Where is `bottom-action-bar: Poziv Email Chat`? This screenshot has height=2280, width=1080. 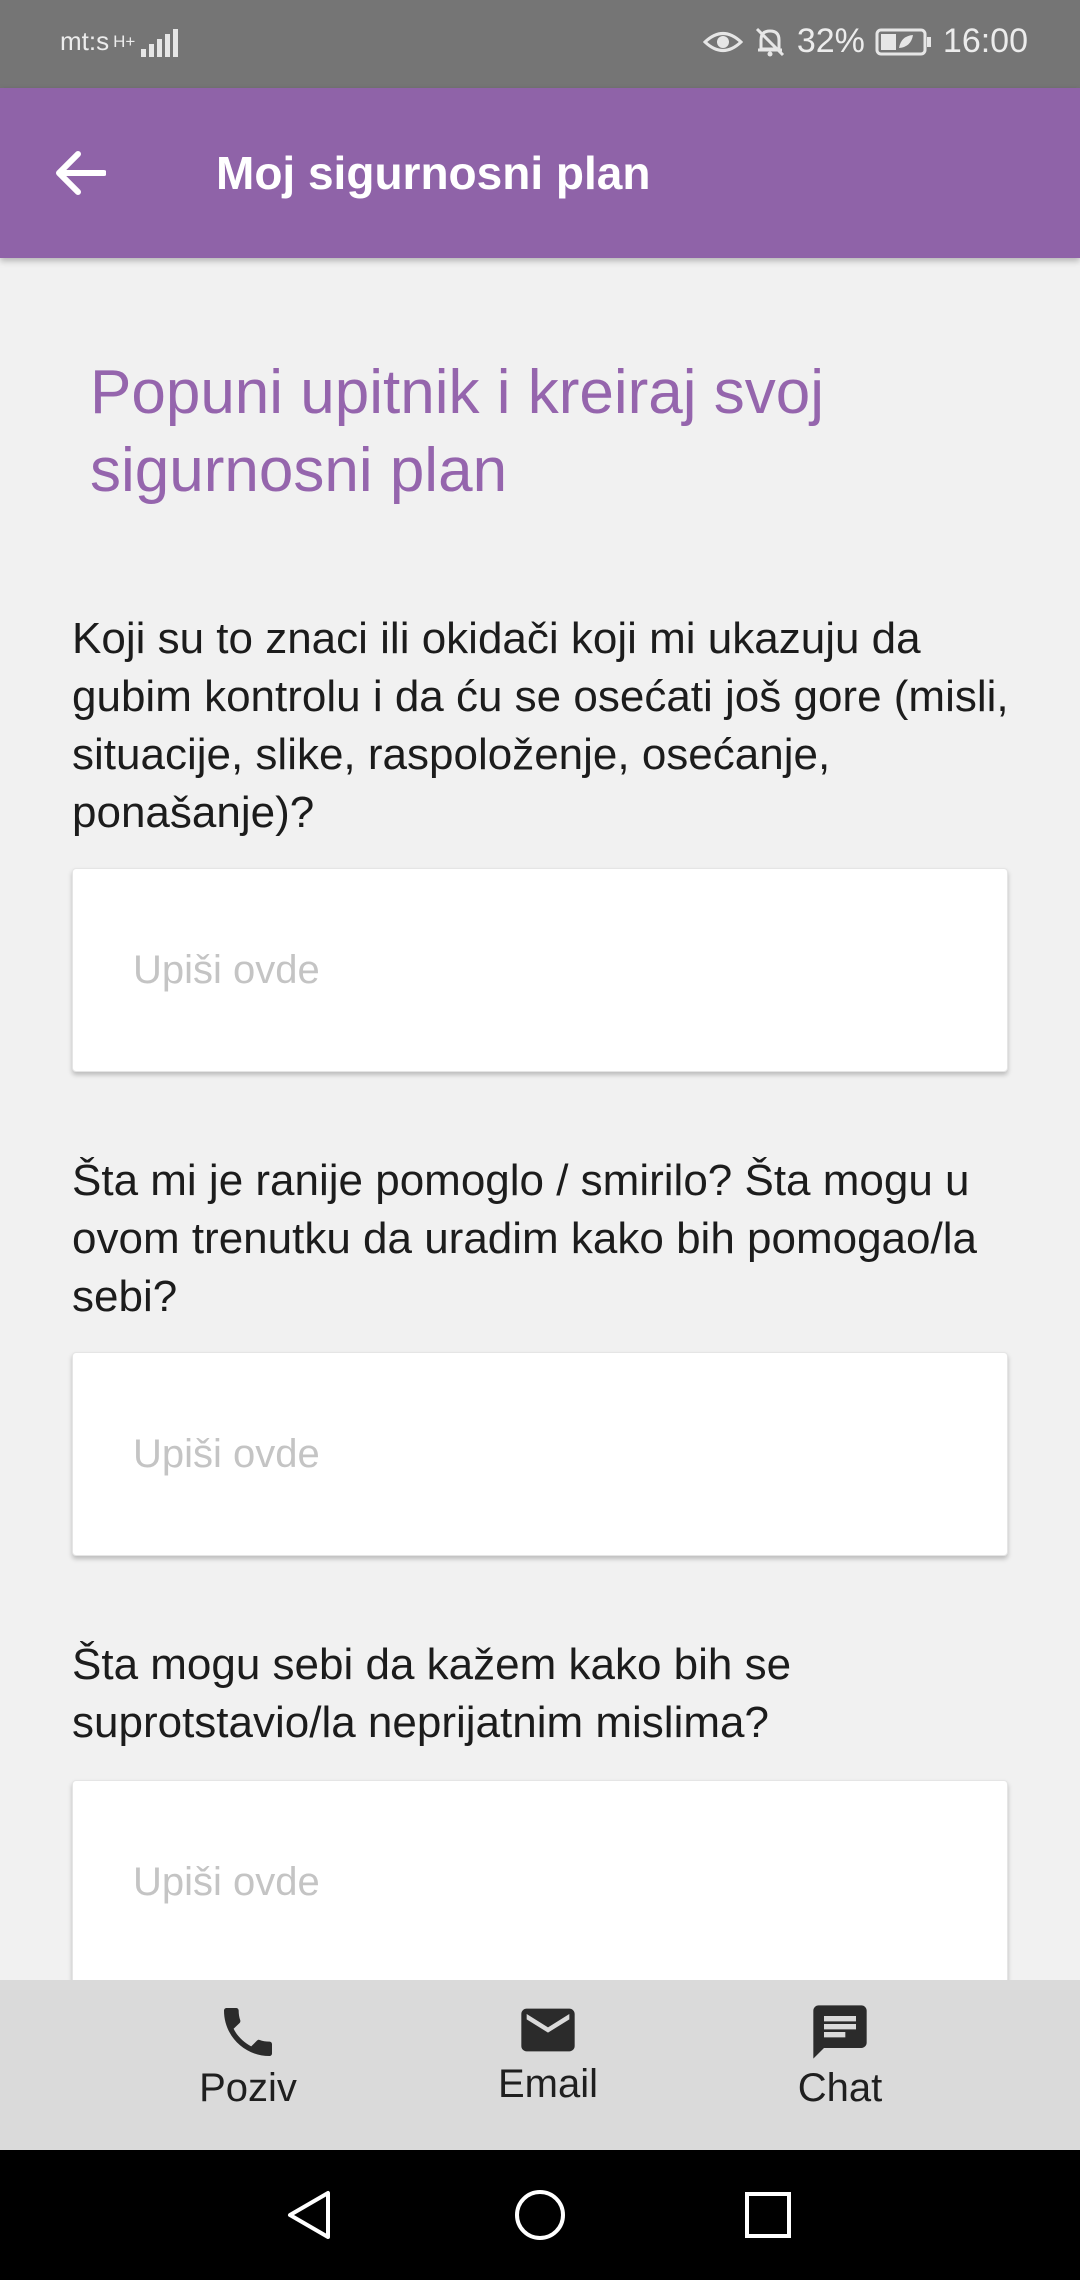 bottom-action-bar: Poziv Email Chat is located at coordinates (540, 2065).